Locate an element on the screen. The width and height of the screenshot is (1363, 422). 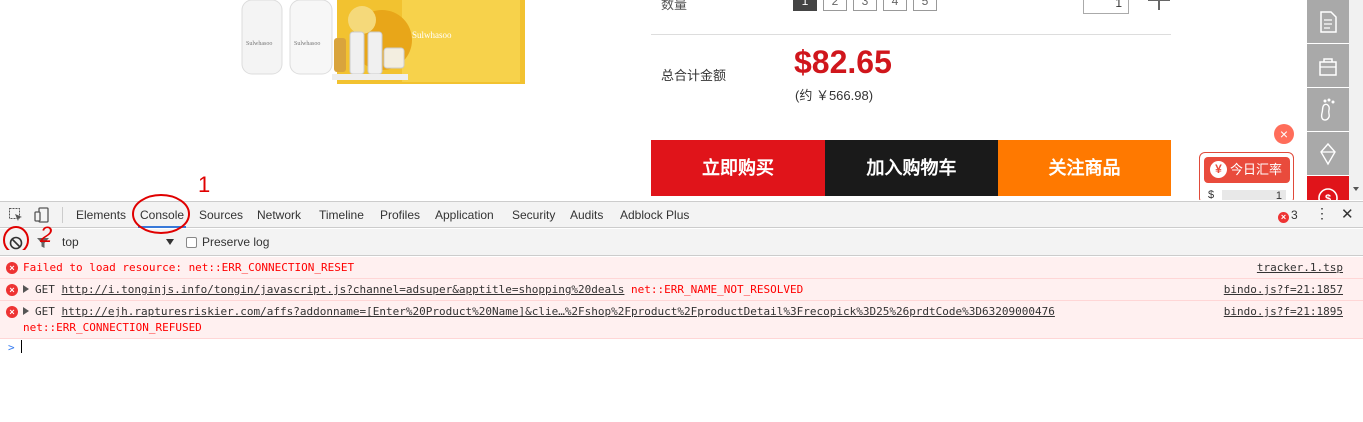
exchange-rate-label: 今日汇率 is located at coordinates (1256, 169).